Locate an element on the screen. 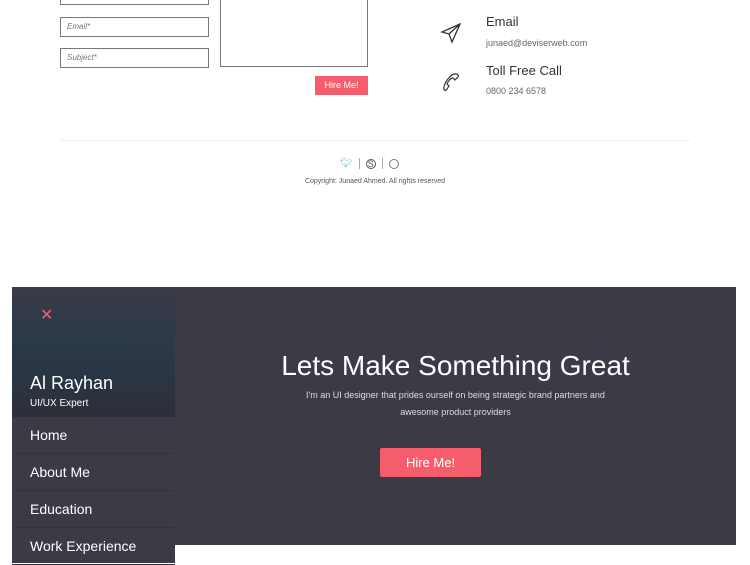  contact-email-title: Email is located at coordinates (502, 21).